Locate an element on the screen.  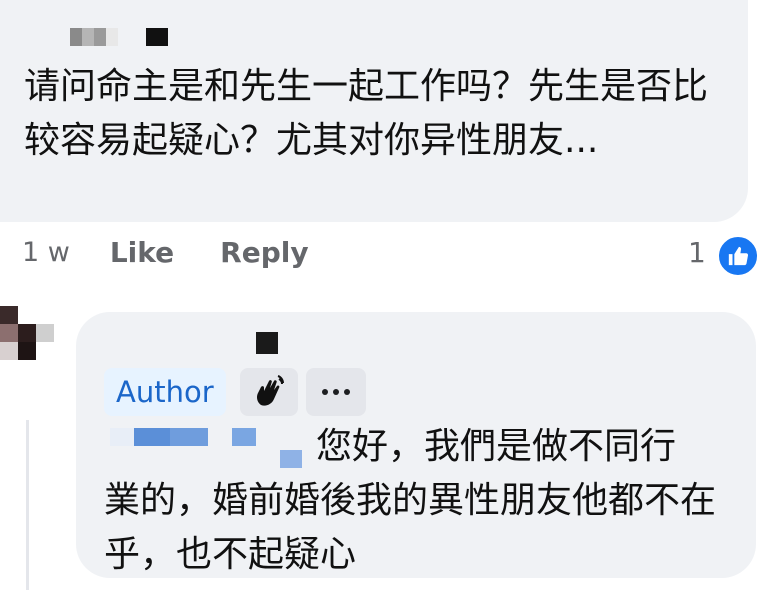
commenter-name-redacted is located at coordinates (119, 37).